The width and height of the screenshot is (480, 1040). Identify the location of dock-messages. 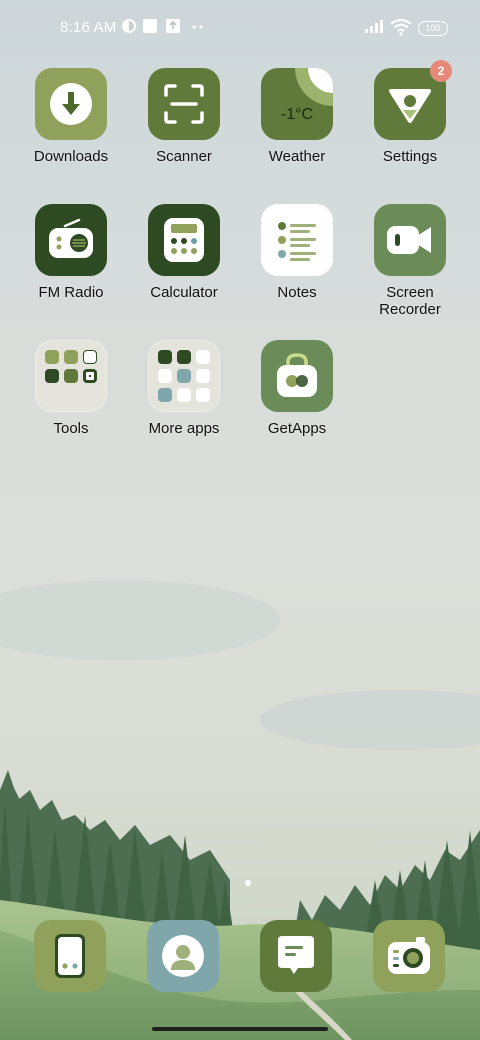
(296, 956).